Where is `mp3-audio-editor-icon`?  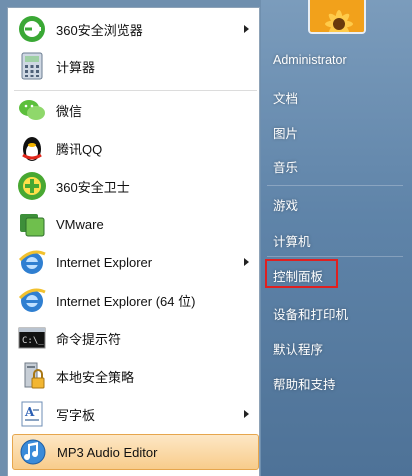 mp3-audio-editor-icon is located at coordinates (33, 452).